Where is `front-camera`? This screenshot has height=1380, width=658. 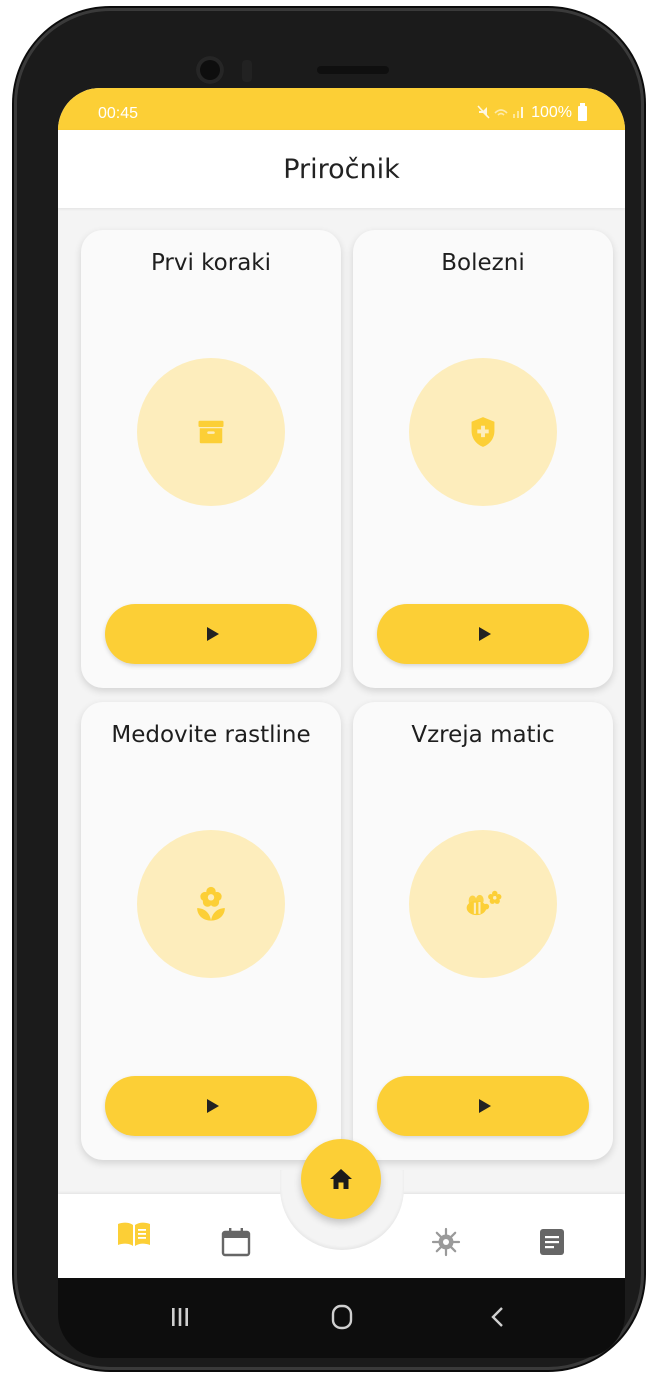 front-camera is located at coordinates (210, 70).